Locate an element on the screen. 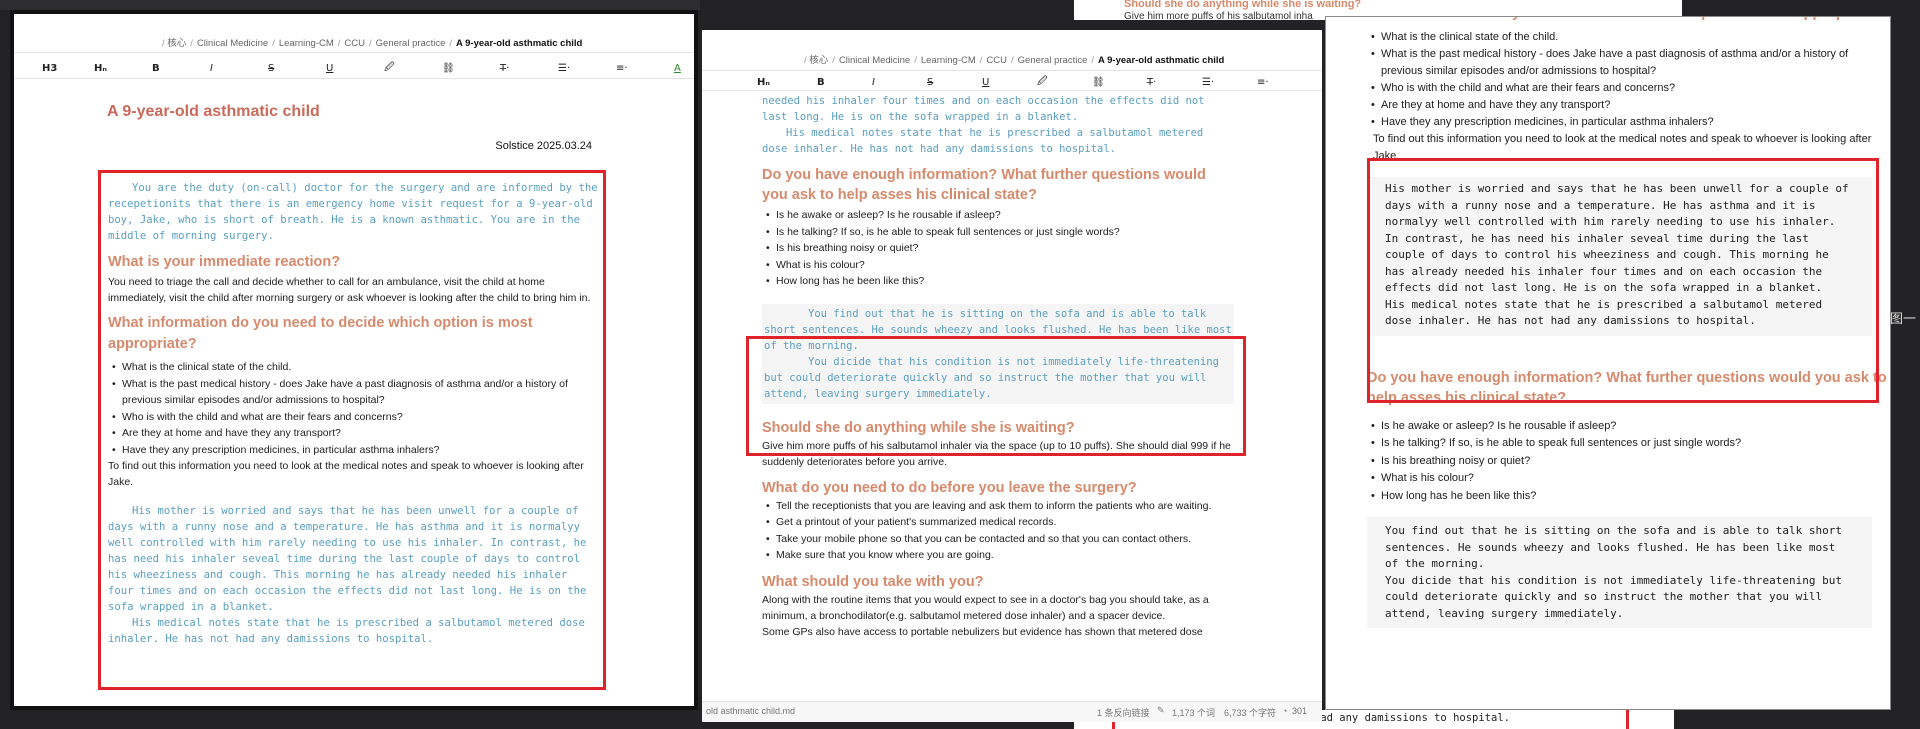  format-toolbar: Hₙ B I S U 🖉 ⛓ T̶· ☰· ≡· is located at coordinates (1037, 82).